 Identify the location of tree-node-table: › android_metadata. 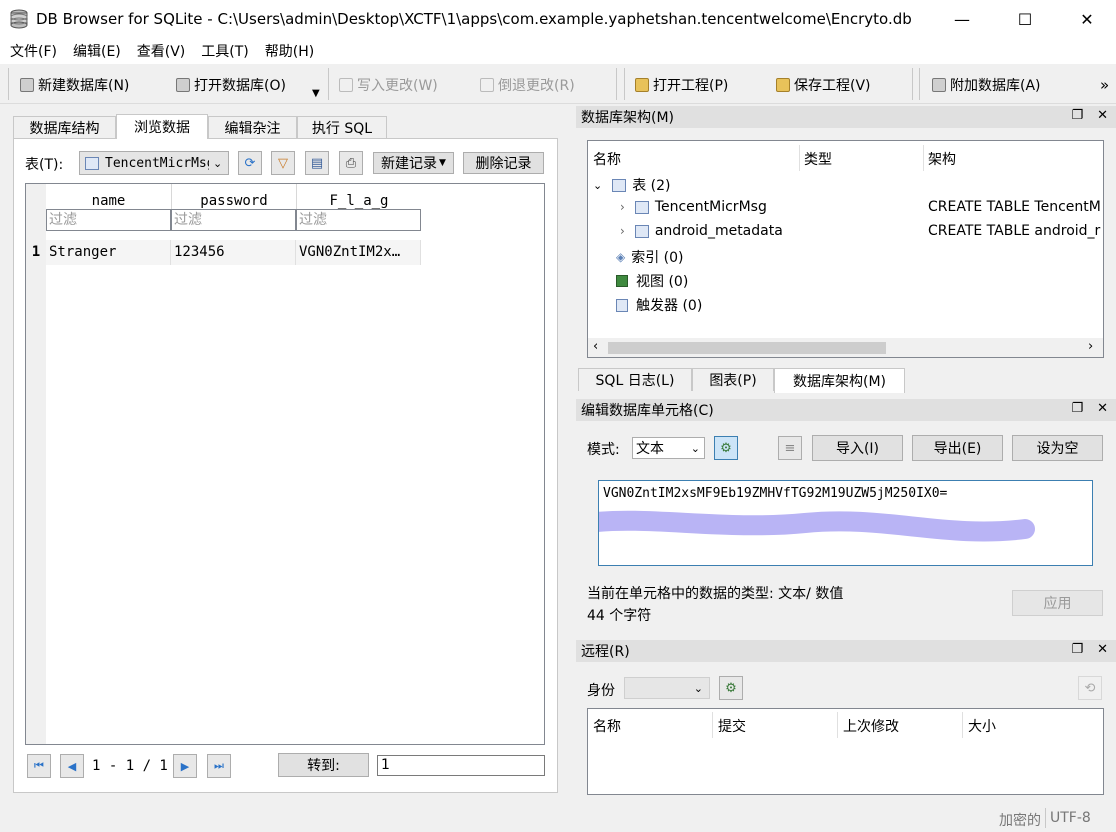
(701, 231).